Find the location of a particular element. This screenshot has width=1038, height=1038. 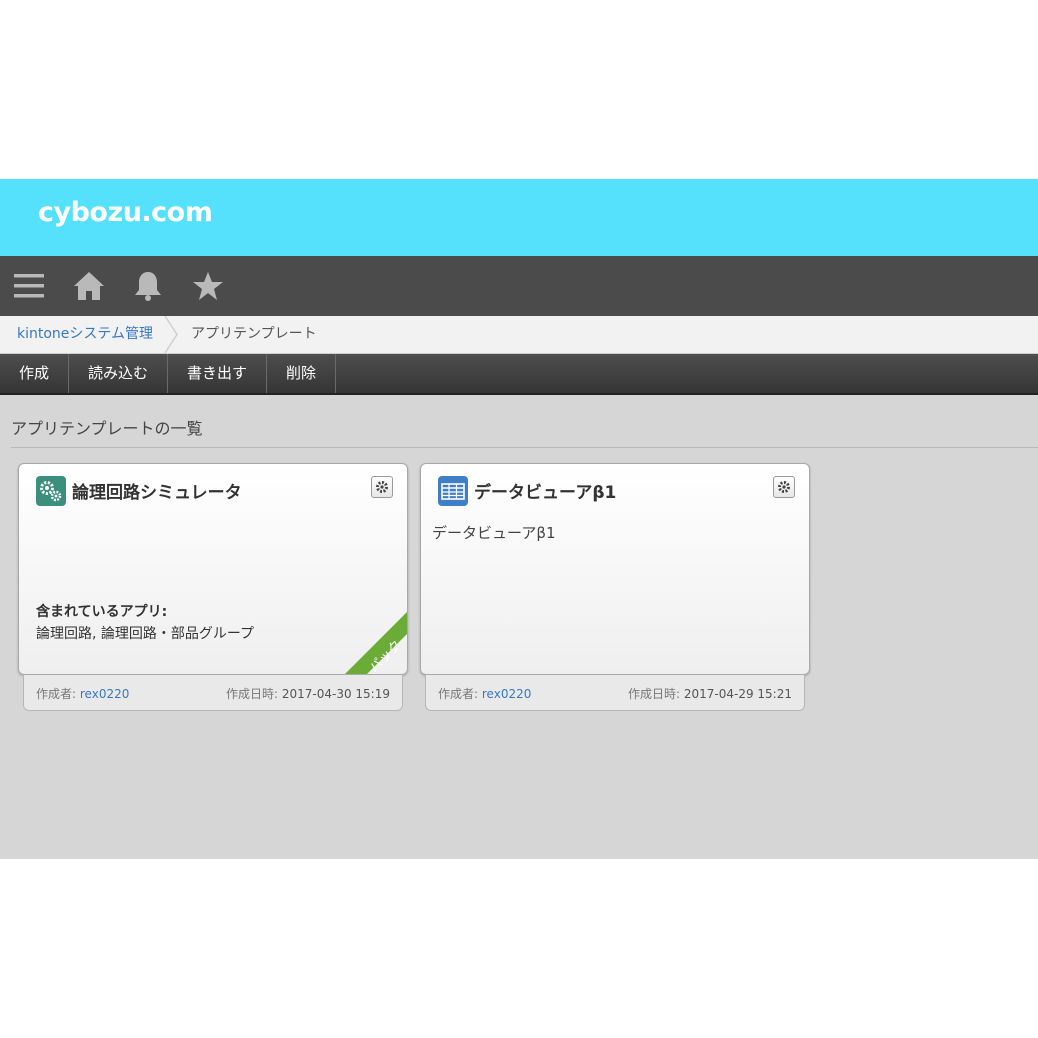

import-button: 読み込む is located at coordinates (119, 373).